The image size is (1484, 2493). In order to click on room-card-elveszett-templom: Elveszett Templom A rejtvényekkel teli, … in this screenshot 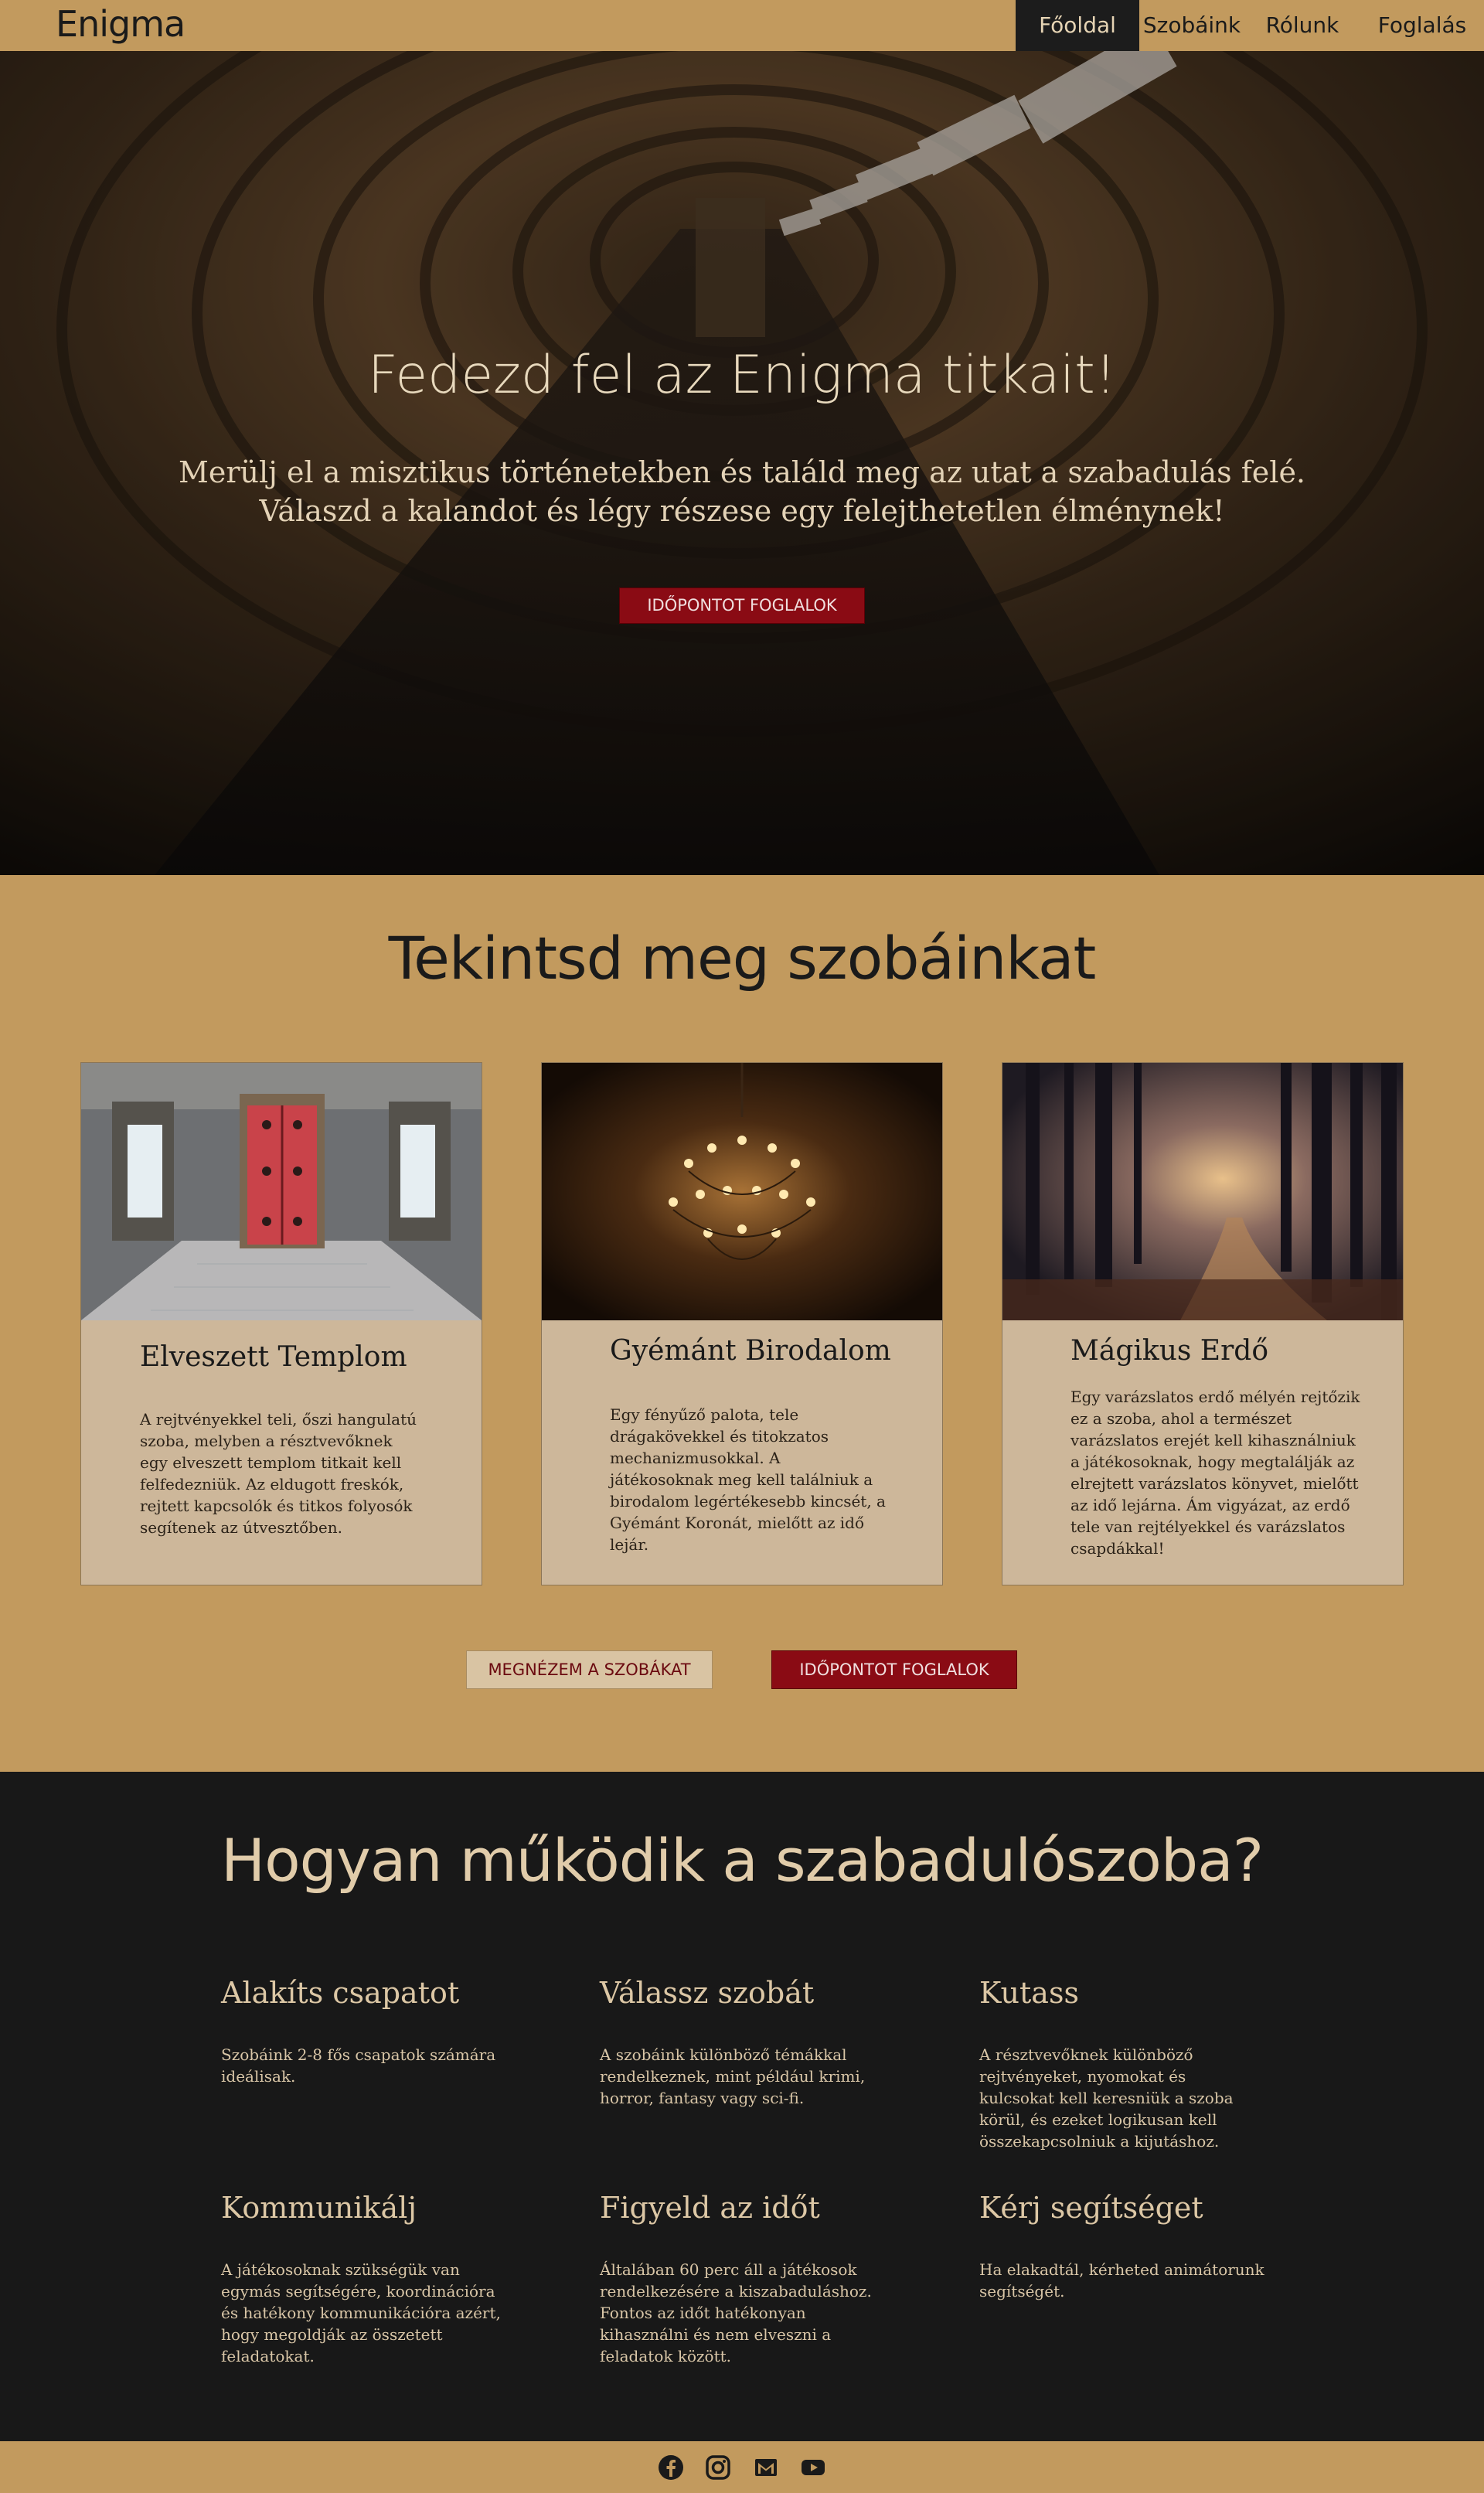, I will do `click(281, 1323)`.